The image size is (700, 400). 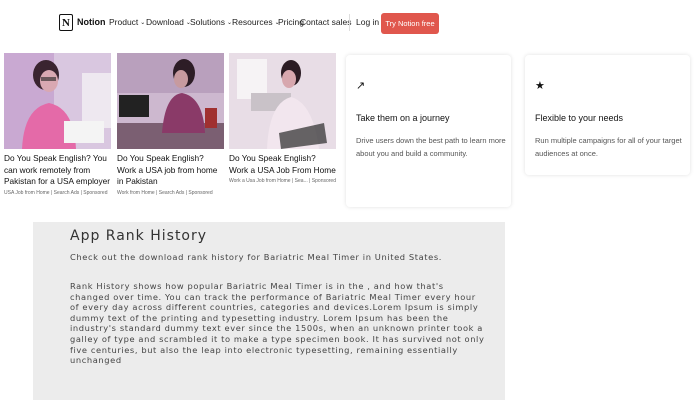 What do you see at coordinates (143, 23) in the screenshot?
I see `chevron-down-icon: ⌄` at bounding box center [143, 23].